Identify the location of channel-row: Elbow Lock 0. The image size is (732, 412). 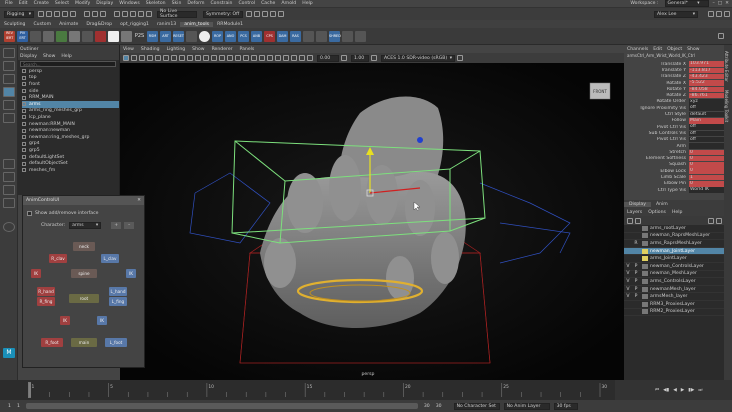
(674, 171).